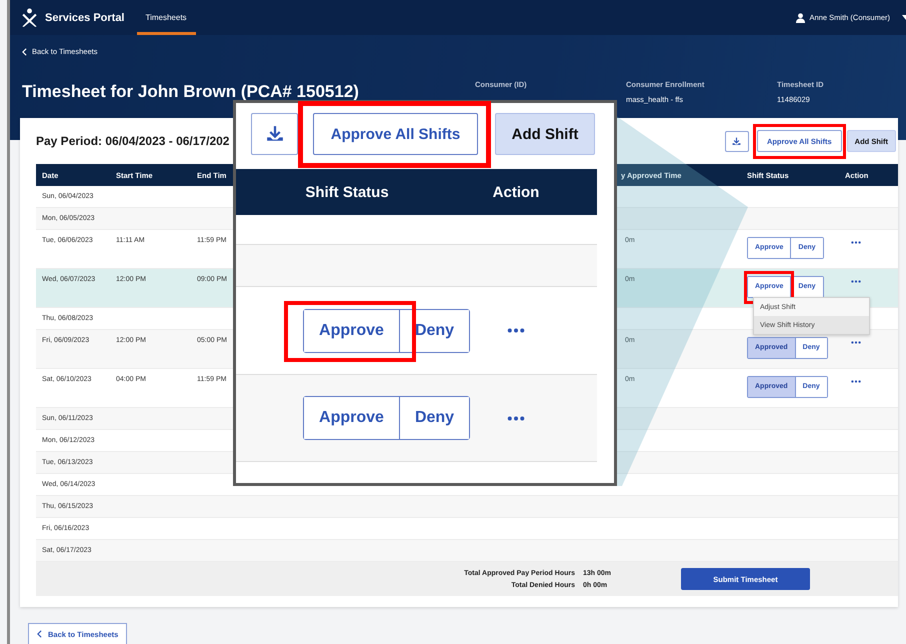  I want to click on pay-period-title: Pay Period: 06/04/2023 - 06/17/202, so click(133, 141).